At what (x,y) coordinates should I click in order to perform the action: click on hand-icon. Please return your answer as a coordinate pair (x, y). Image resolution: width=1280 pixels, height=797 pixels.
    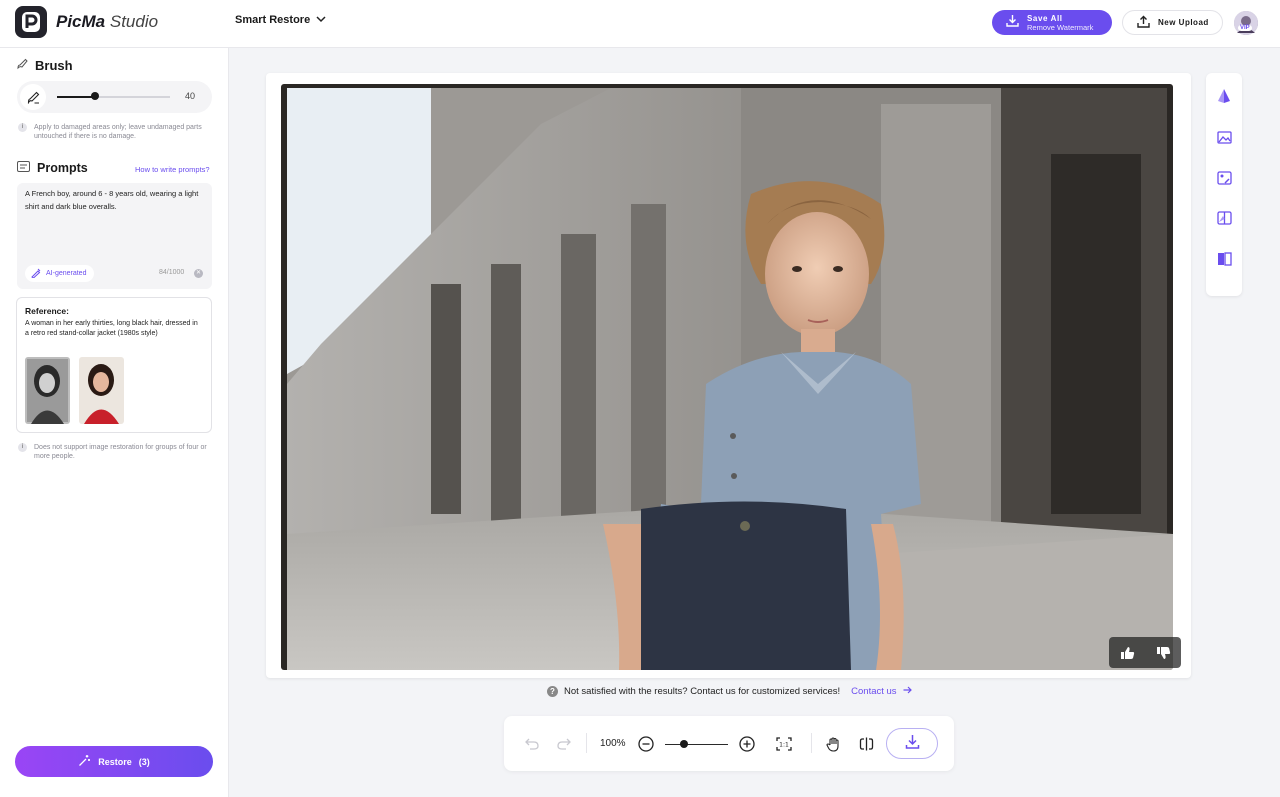
    Looking at the image, I should click on (833, 744).